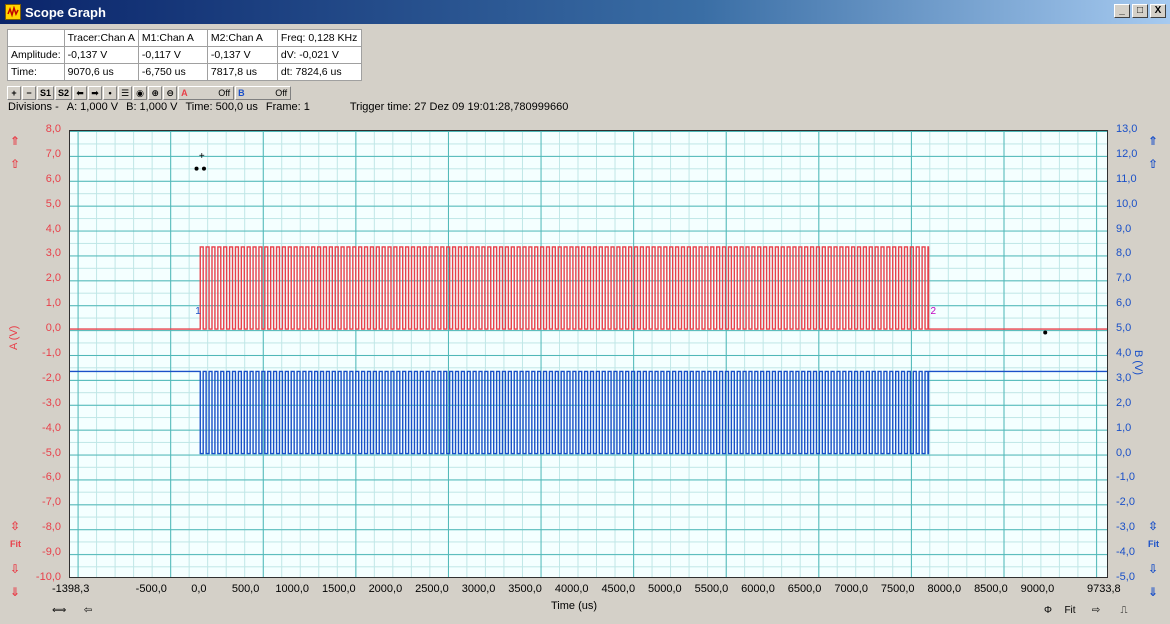 The height and width of the screenshot is (624, 1170). What do you see at coordinates (202, 156) in the screenshot?
I see `tracer-cross: +` at bounding box center [202, 156].